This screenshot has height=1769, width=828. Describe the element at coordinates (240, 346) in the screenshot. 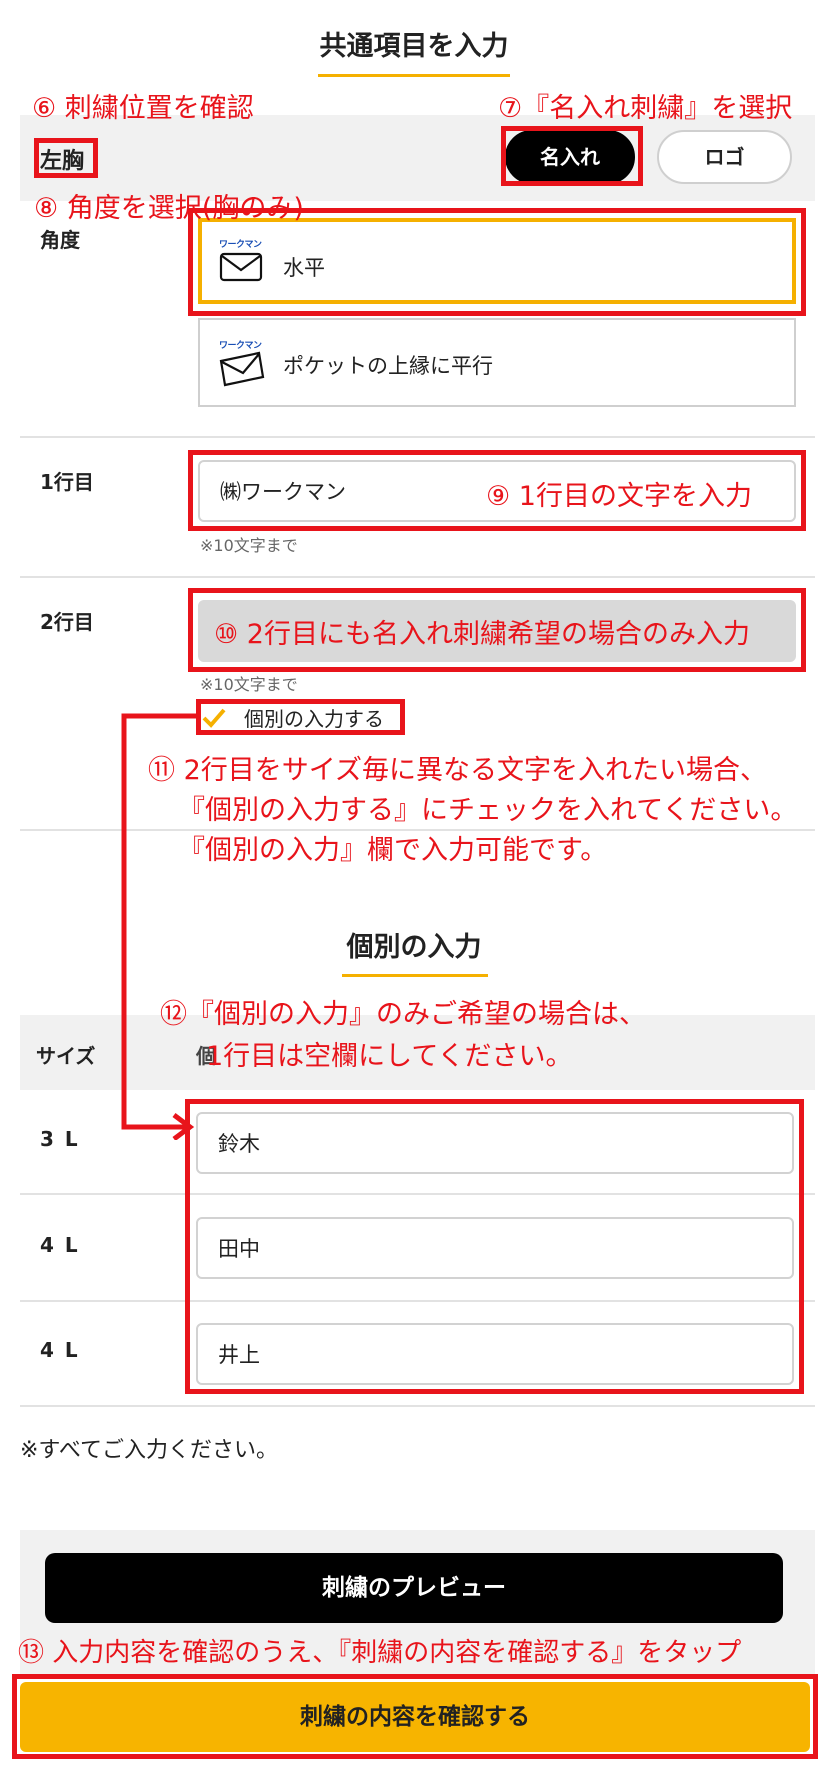

I see `brand-text: ワークマン` at that location.